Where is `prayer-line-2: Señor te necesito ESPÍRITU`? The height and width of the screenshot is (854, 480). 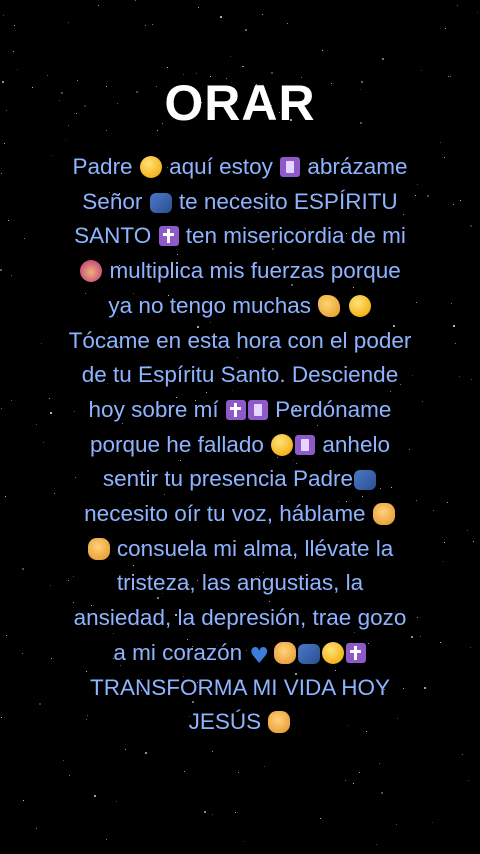
prayer-line-2: Señor te necesito ESPÍRITU is located at coordinates (240, 201).